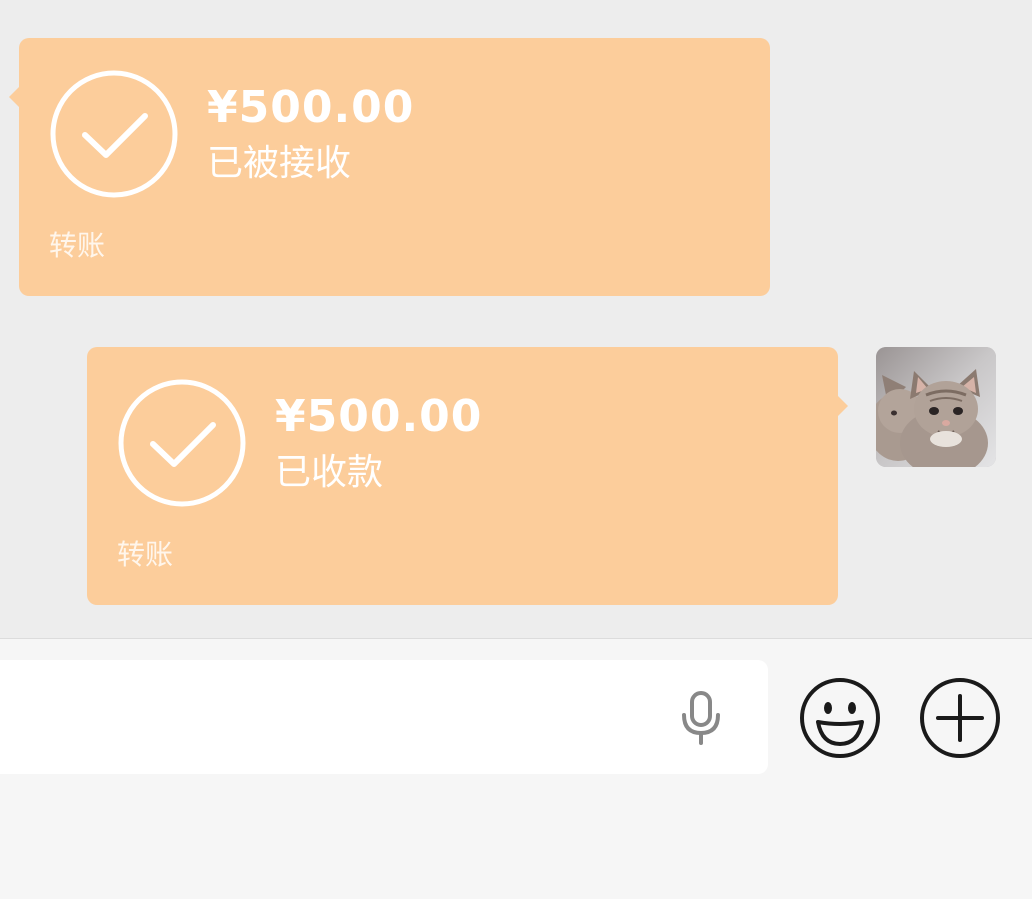  What do you see at coordinates (701, 718) in the screenshot?
I see `microphone-icon` at bounding box center [701, 718].